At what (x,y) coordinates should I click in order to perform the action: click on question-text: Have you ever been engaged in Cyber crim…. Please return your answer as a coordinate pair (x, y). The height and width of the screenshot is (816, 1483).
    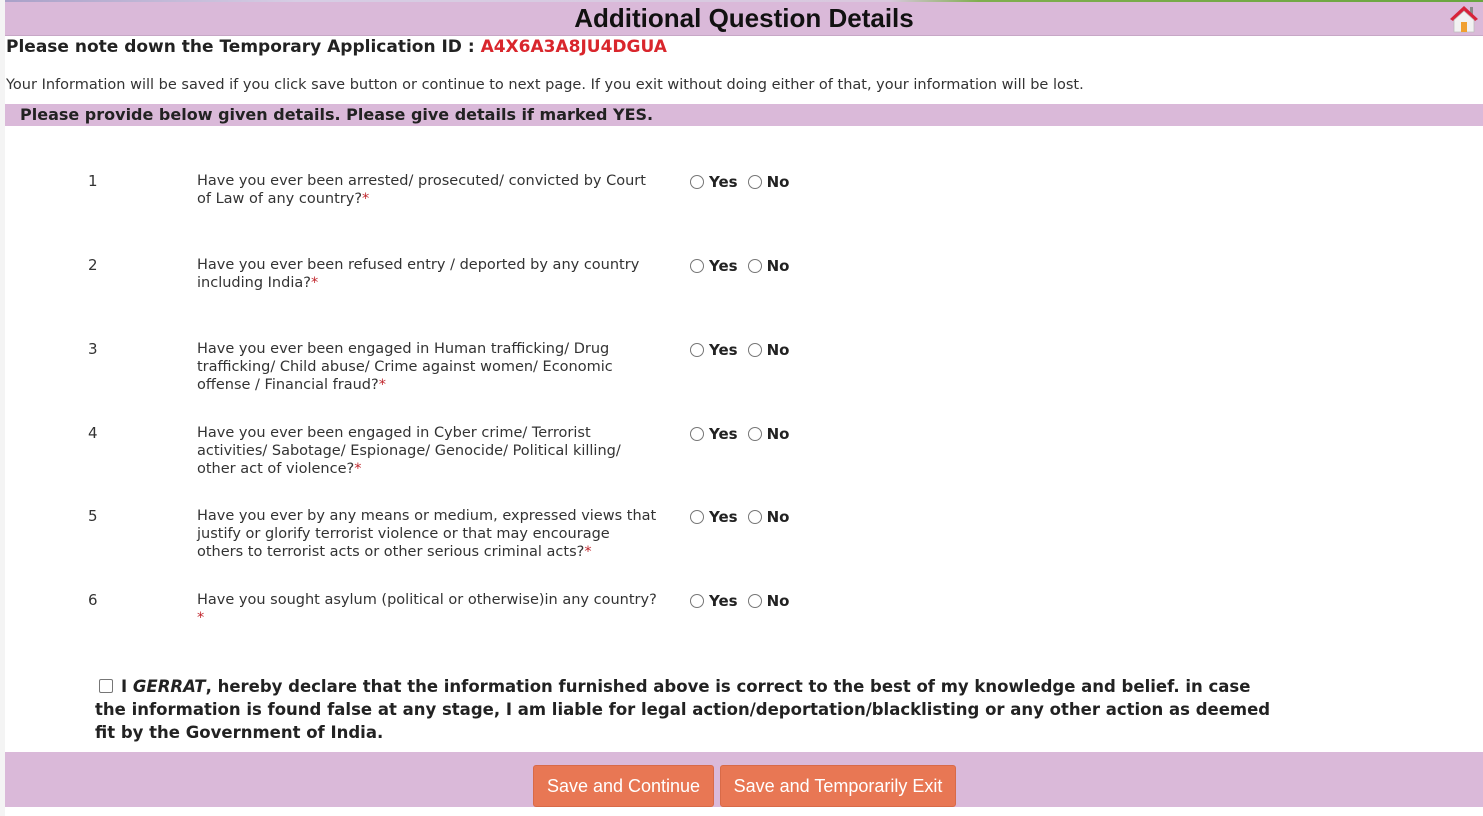
    Looking at the image, I should click on (427, 451).